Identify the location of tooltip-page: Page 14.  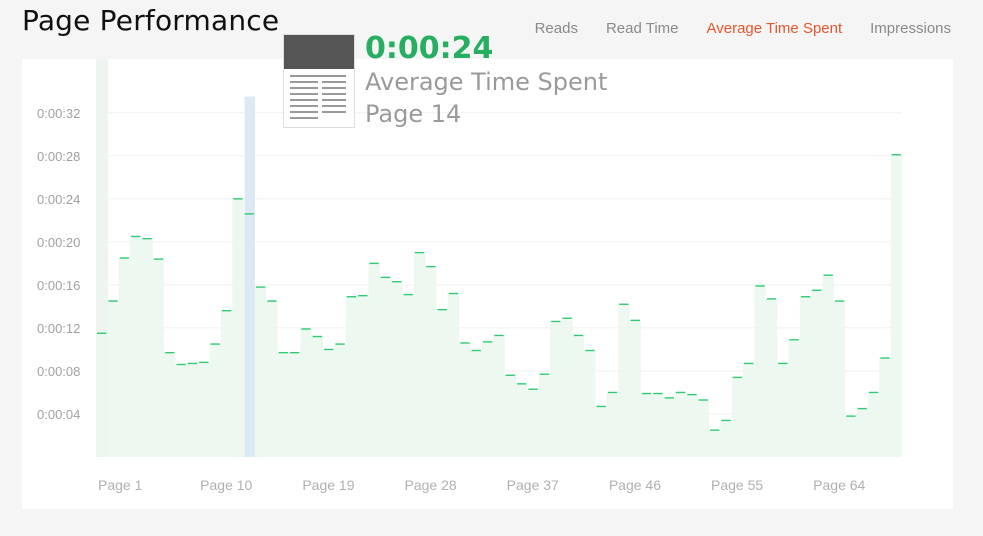
(413, 114).